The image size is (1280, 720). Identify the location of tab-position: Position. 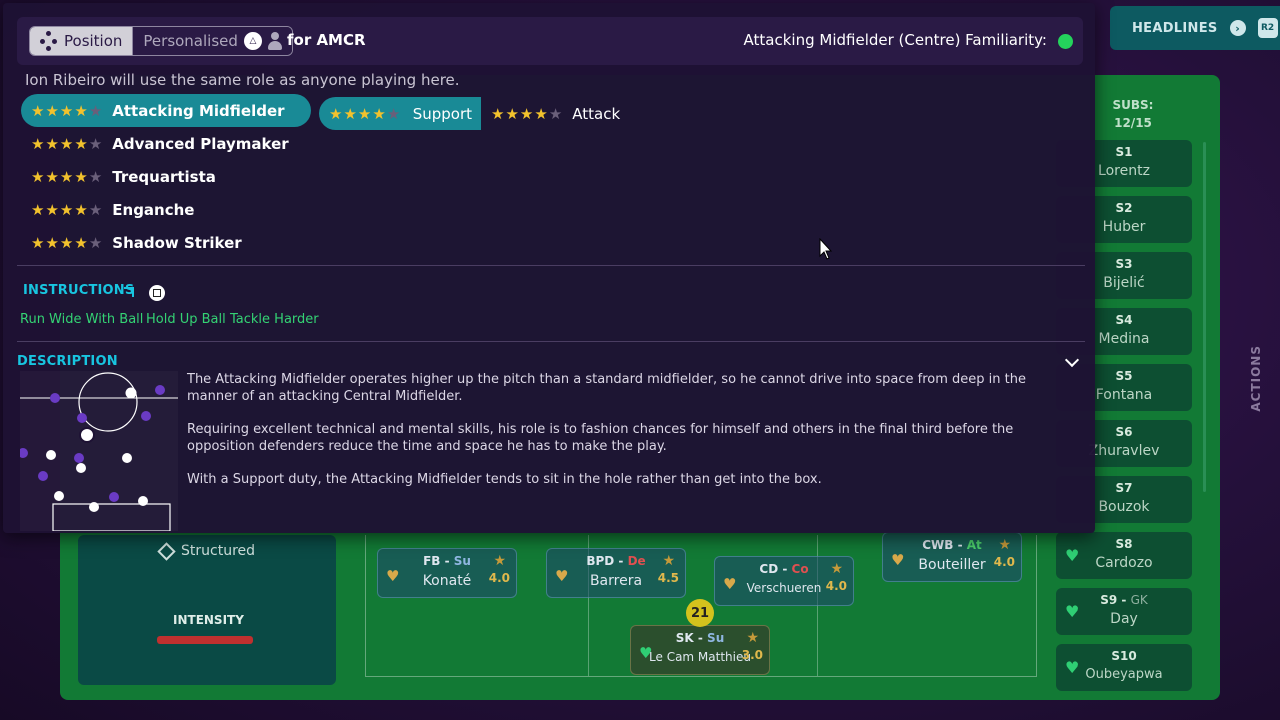
(81, 41).